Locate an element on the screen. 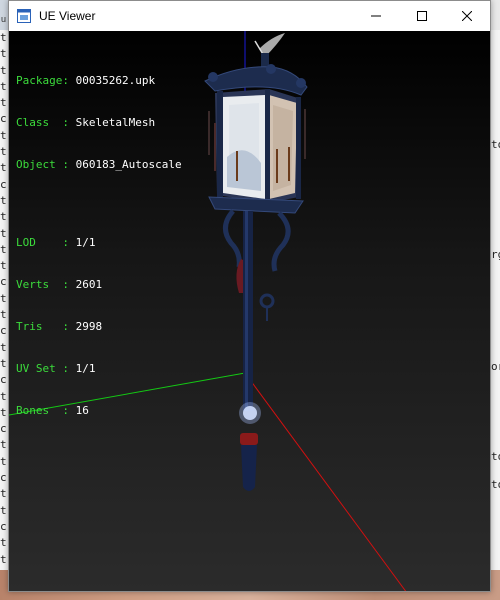 This screenshot has height=600, width=500. info-row-verts: Verts : 2601 is located at coordinates (99, 285).